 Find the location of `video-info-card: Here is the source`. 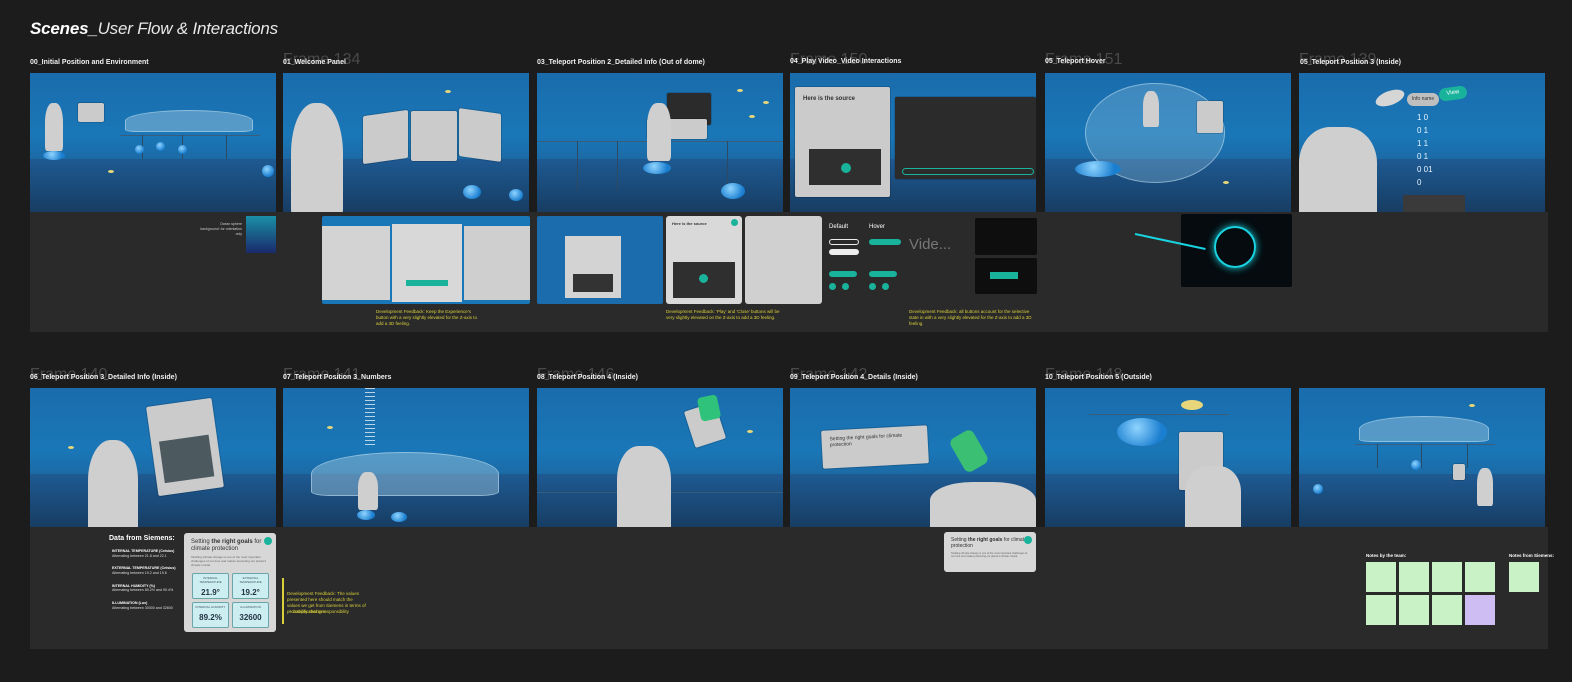

video-info-card: Here is the source is located at coordinates (704, 260).